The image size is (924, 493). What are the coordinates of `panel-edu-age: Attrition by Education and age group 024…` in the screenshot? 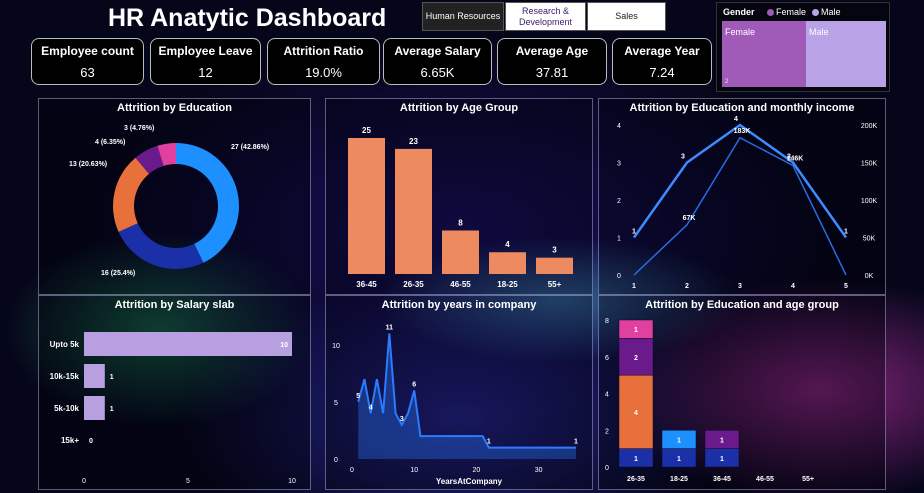 It's located at (742, 392).